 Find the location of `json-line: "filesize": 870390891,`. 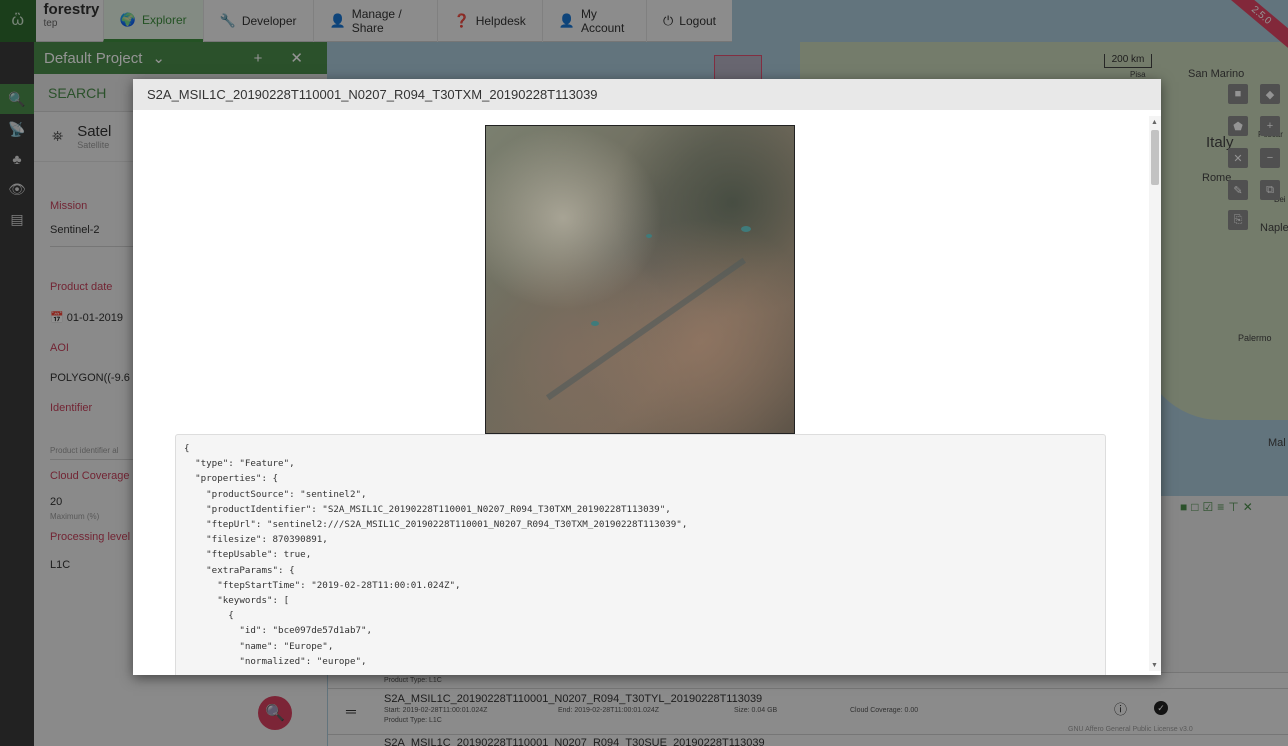

json-line: "filesize": 870390891, is located at coordinates (256, 540).